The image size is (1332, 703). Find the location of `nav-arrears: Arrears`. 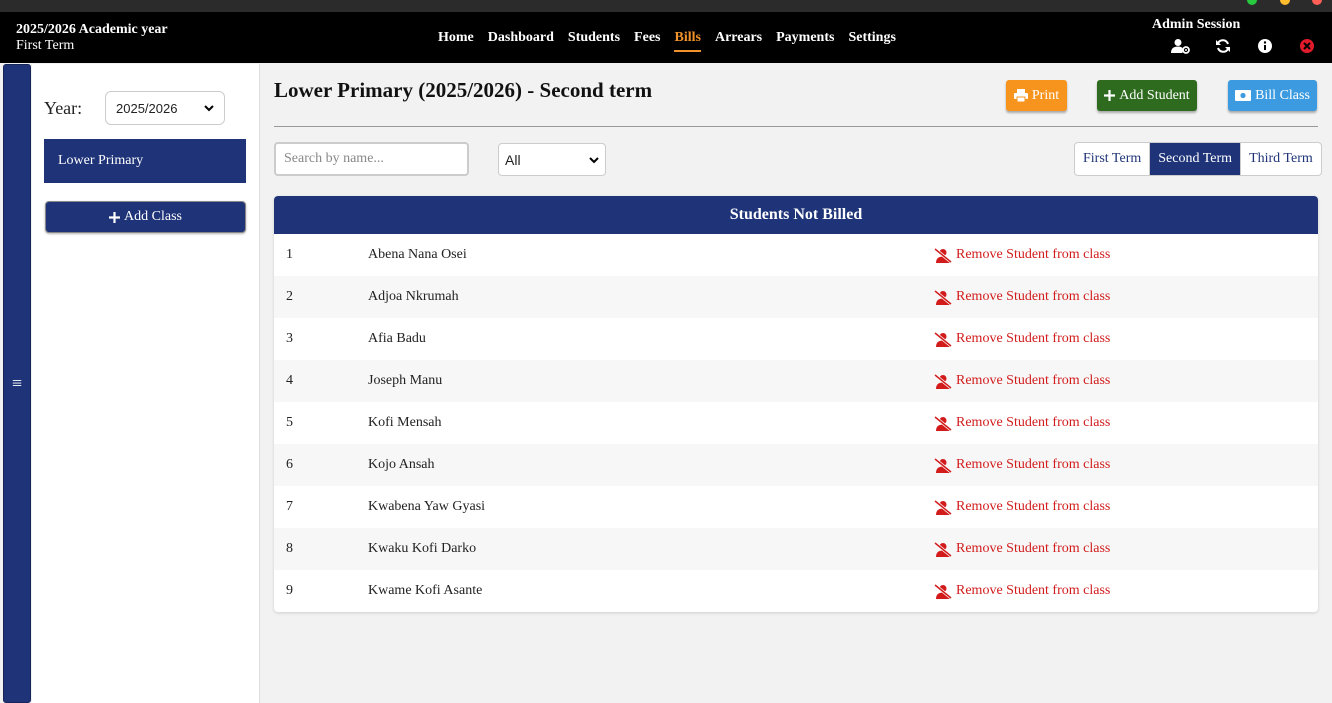

nav-arrears: Arrears is located at coordinates (738, 40).